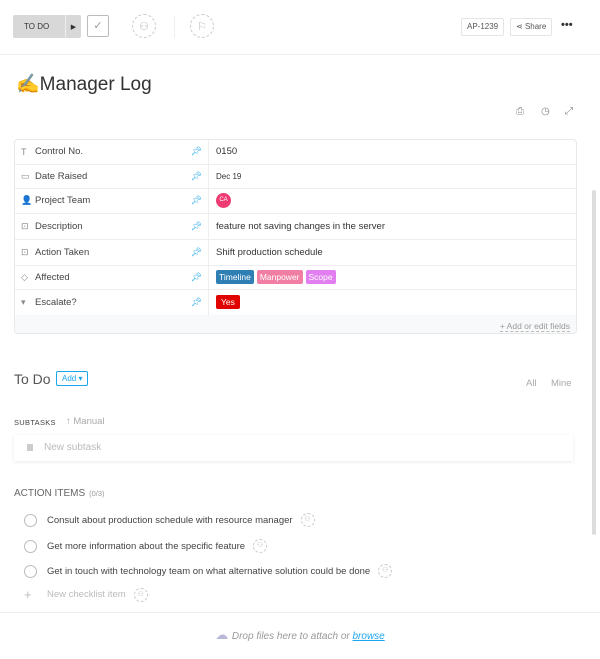 The height and width of the screenshot is (659, 600). Describe the element at coordinates (266, 252) in the screenshot. I see `field-value: Shift production schedule` at that location.